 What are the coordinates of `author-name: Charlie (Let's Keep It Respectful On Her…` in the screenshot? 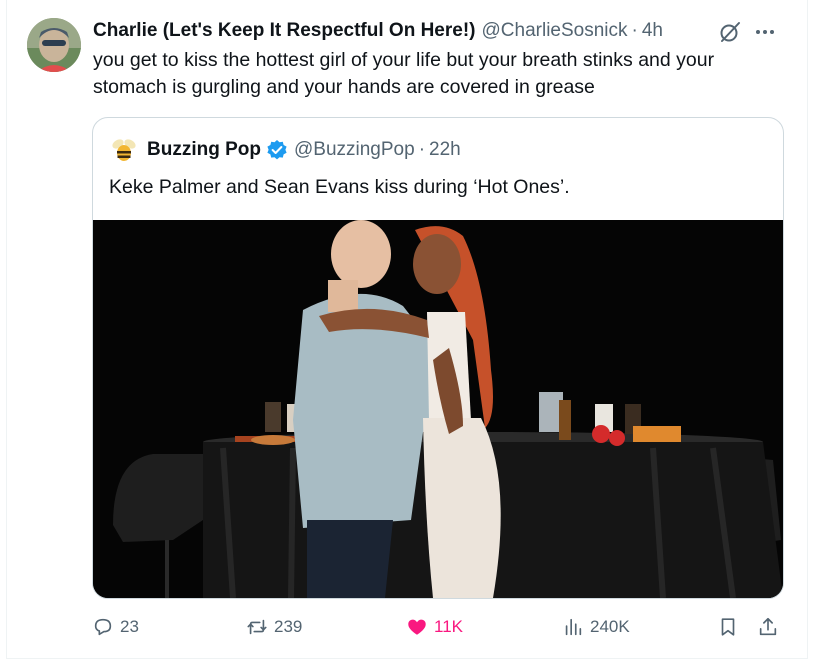 It's located at (284, 31).